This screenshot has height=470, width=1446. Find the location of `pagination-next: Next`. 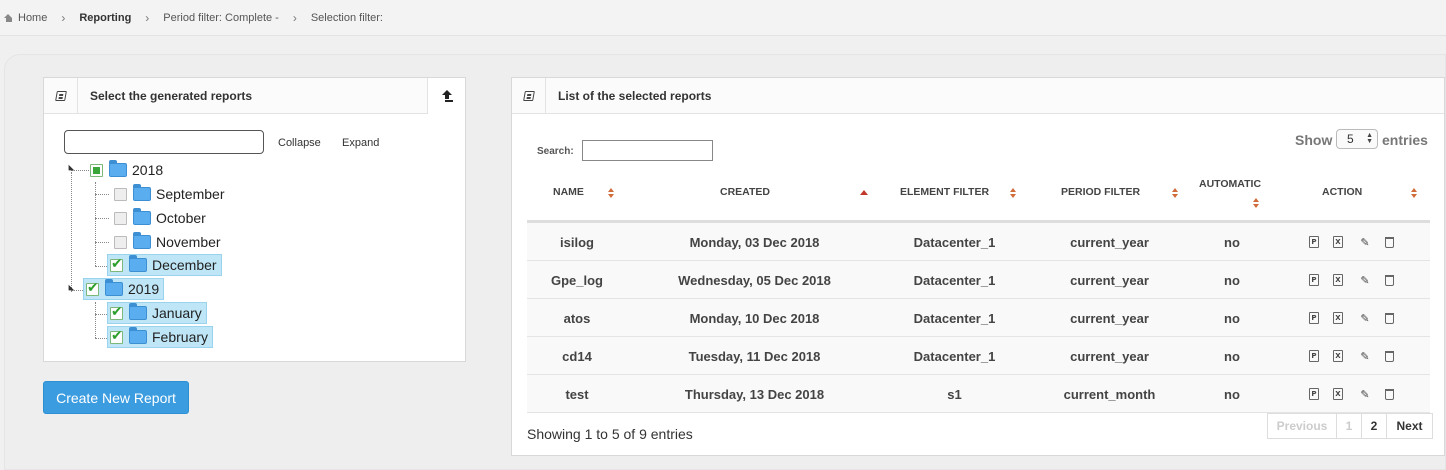

pagination-next: Next is located at coordinates (1409, 426).